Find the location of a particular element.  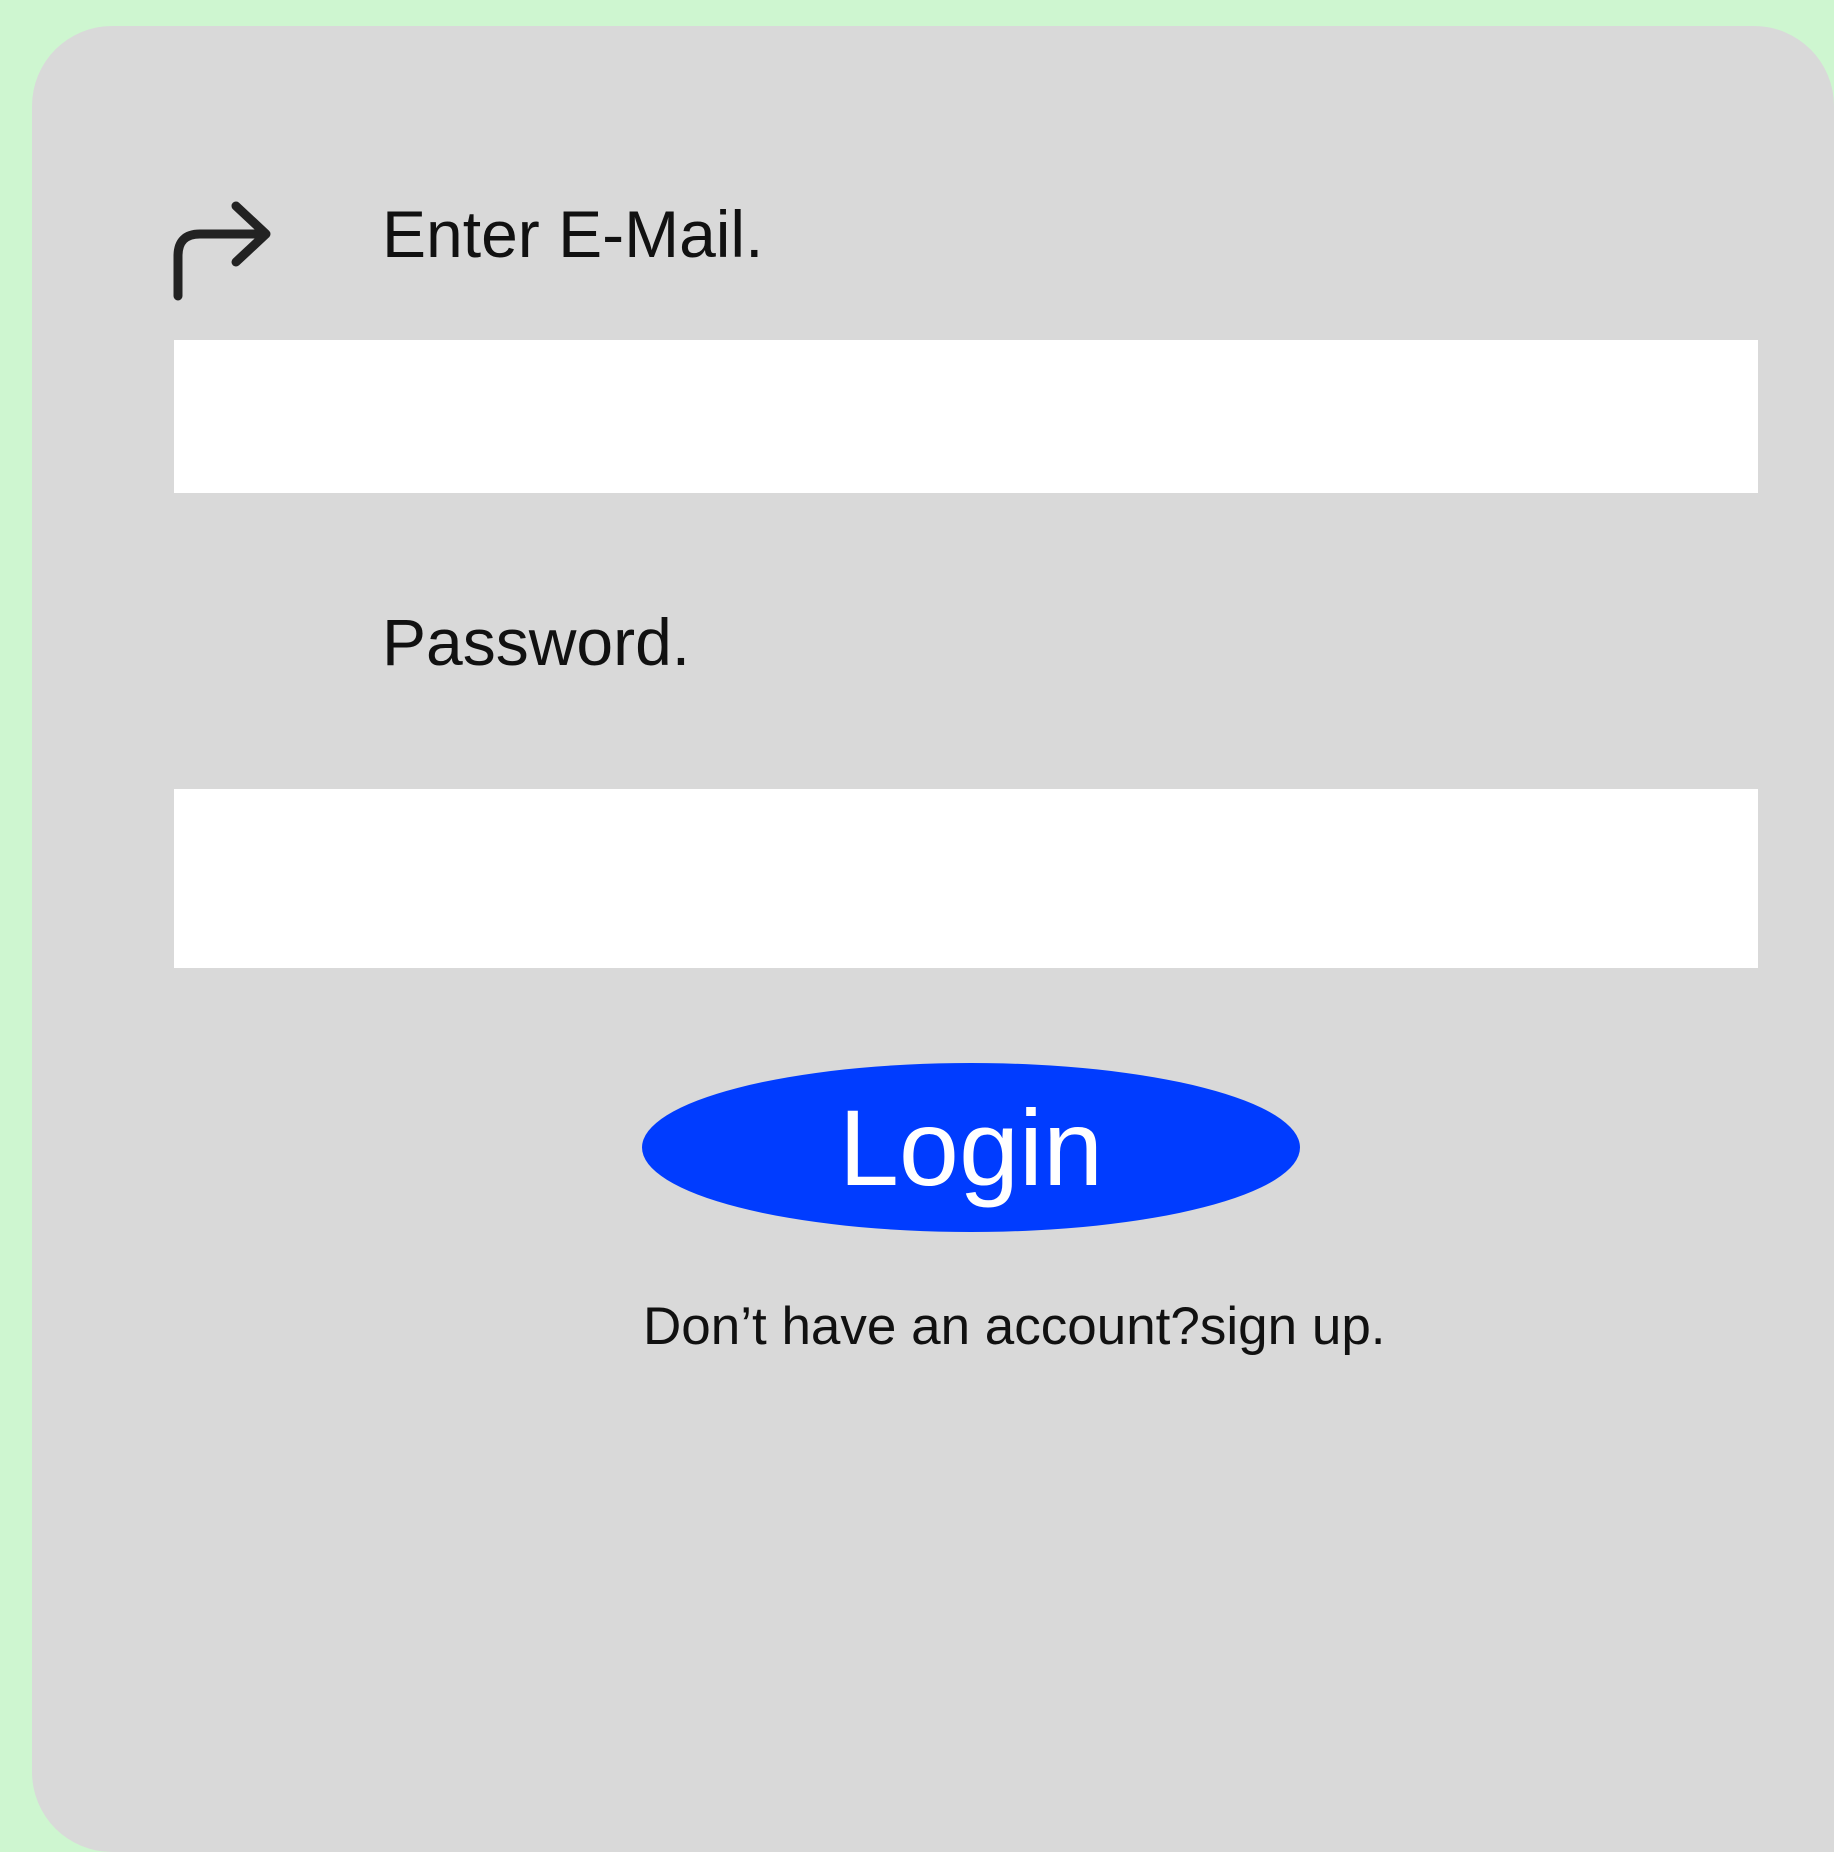

signup-prompt-text: Don’t have an account? is located at coordinates (921, 1326).